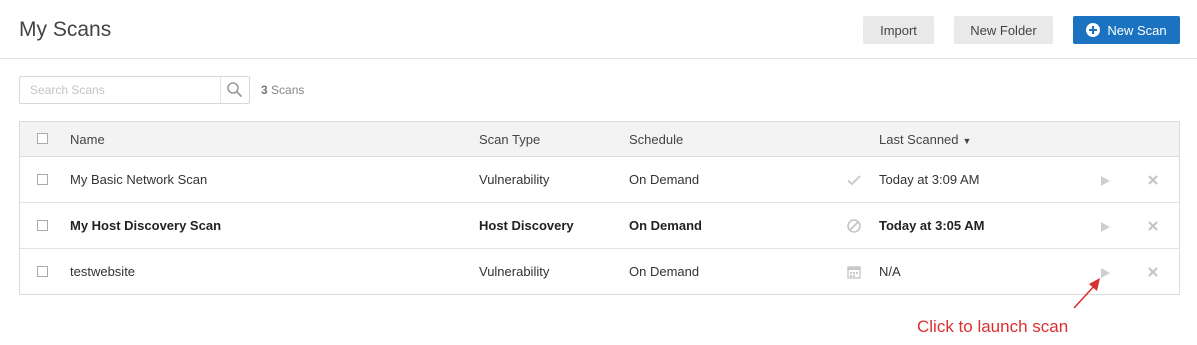 The image size is (1197, 345). Describe the element at coordinates (42, 138) in the screenshot. I see `select-all-checkbox` at that location.